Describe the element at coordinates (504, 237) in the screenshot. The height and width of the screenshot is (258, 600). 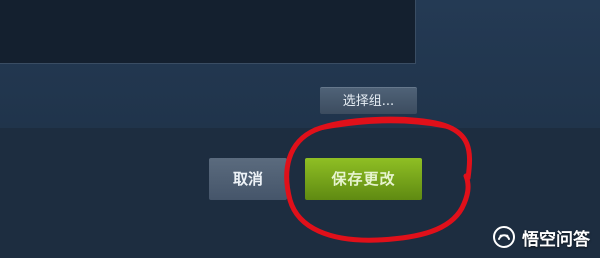
I see `wukong-logo-icon` at that location.